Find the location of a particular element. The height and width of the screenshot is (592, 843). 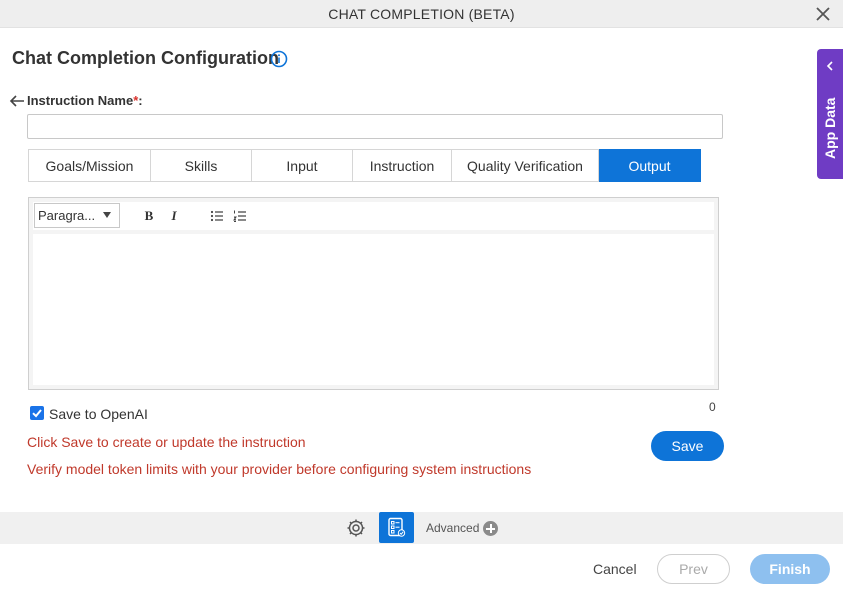

label-suffix: : is located at coordinates (140, 100).